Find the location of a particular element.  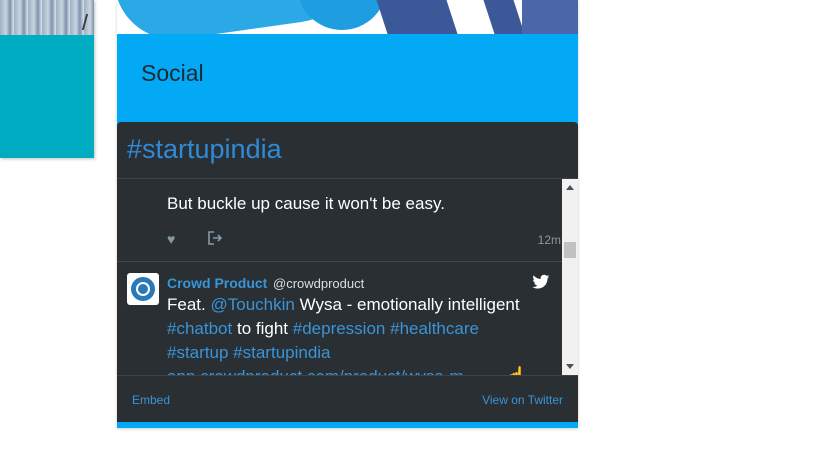

share-icon is located at coordinates (215, 238).